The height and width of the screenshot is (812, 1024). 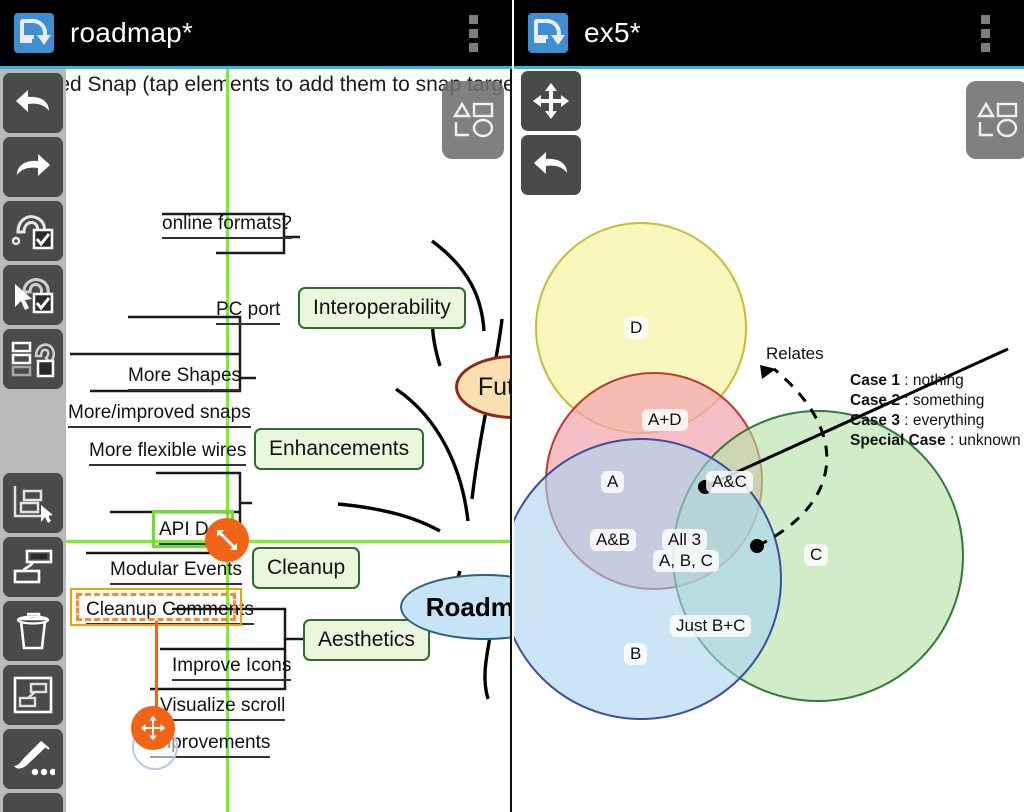 What do you see at coordinates (711, 626) in the screenshot?
I see `venn-label-just-b-plus-c: Just B+C` at bounding box center [711, 626].